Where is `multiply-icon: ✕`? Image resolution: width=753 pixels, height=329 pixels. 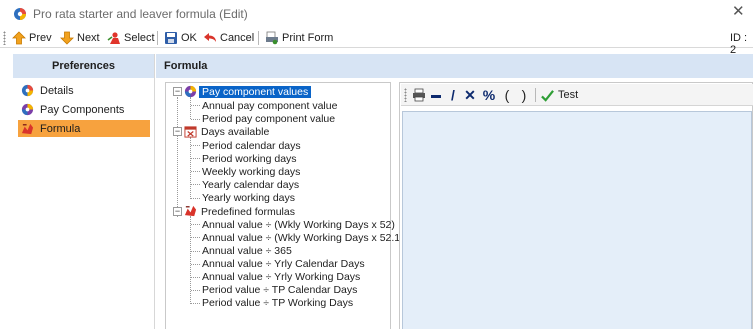
multiply-icon: ✕ is located at coordinates (470, 94).